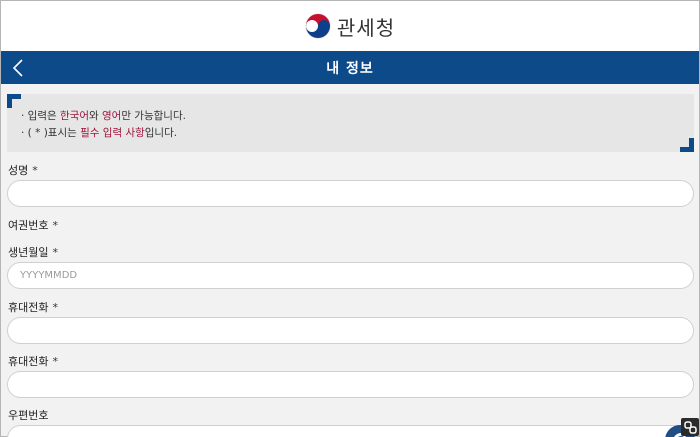  I want to click on highlight-required: 필수 입력 사항, so click(112, 133).